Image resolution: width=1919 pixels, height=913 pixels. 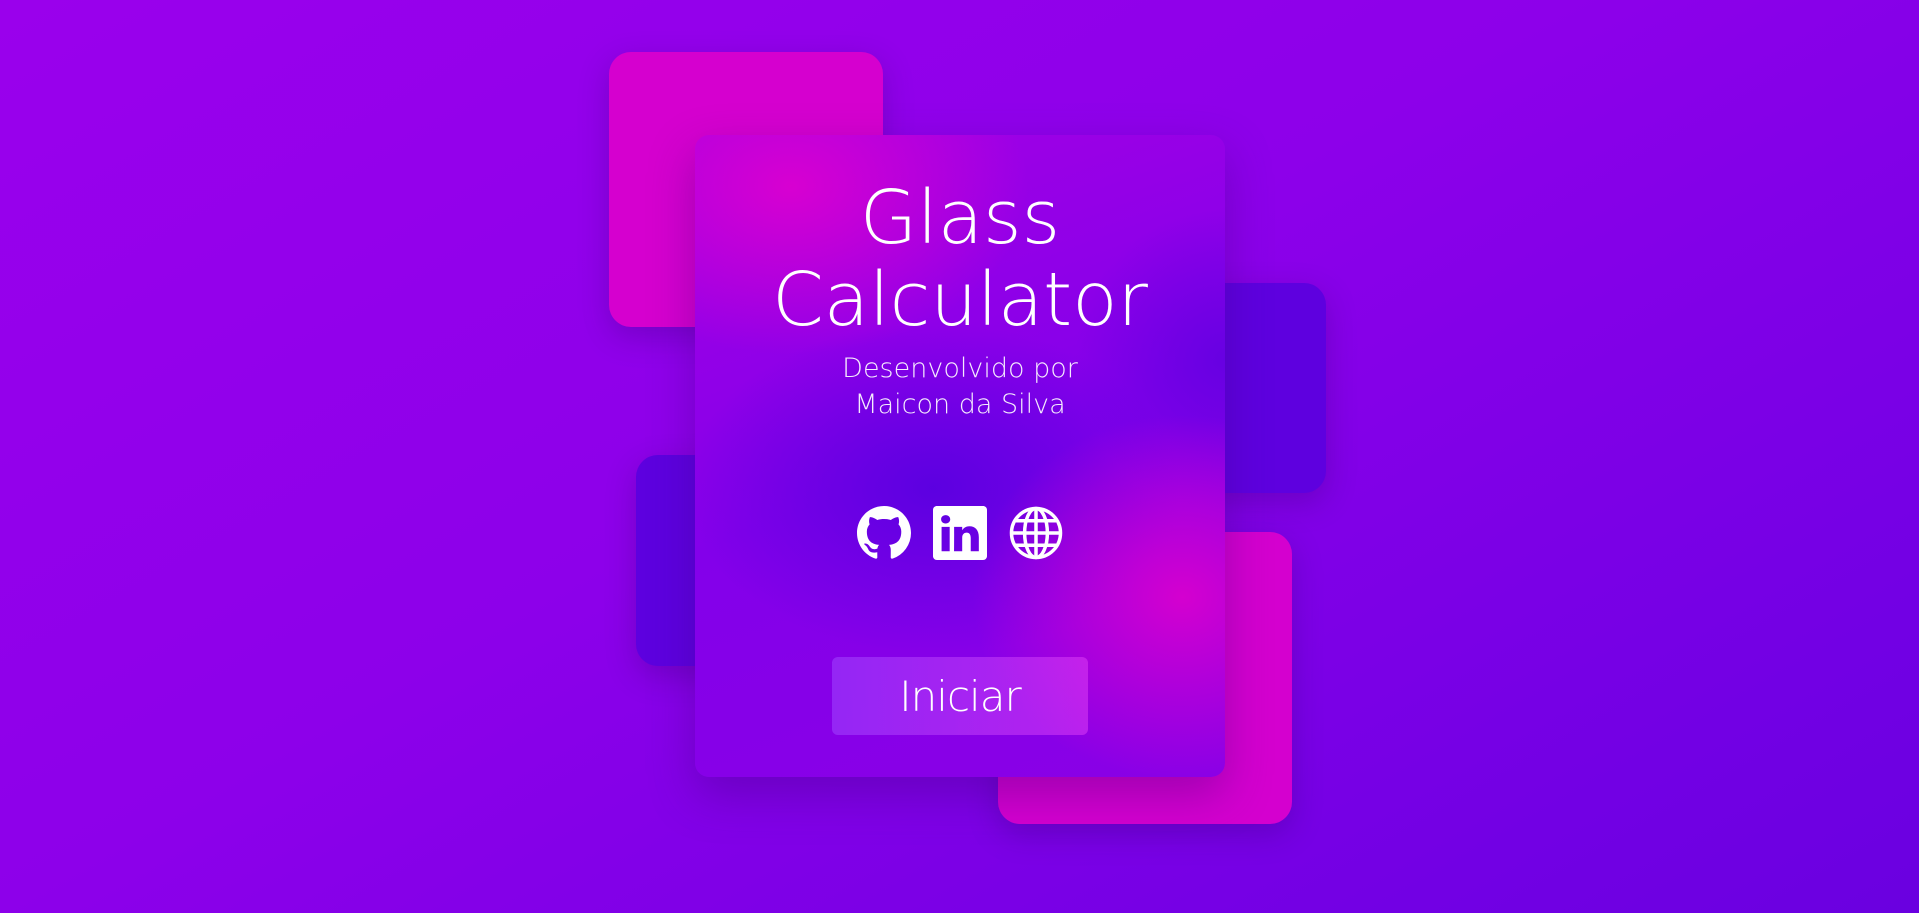 I want to click on globe-icon, so click(x=1036, y=533).